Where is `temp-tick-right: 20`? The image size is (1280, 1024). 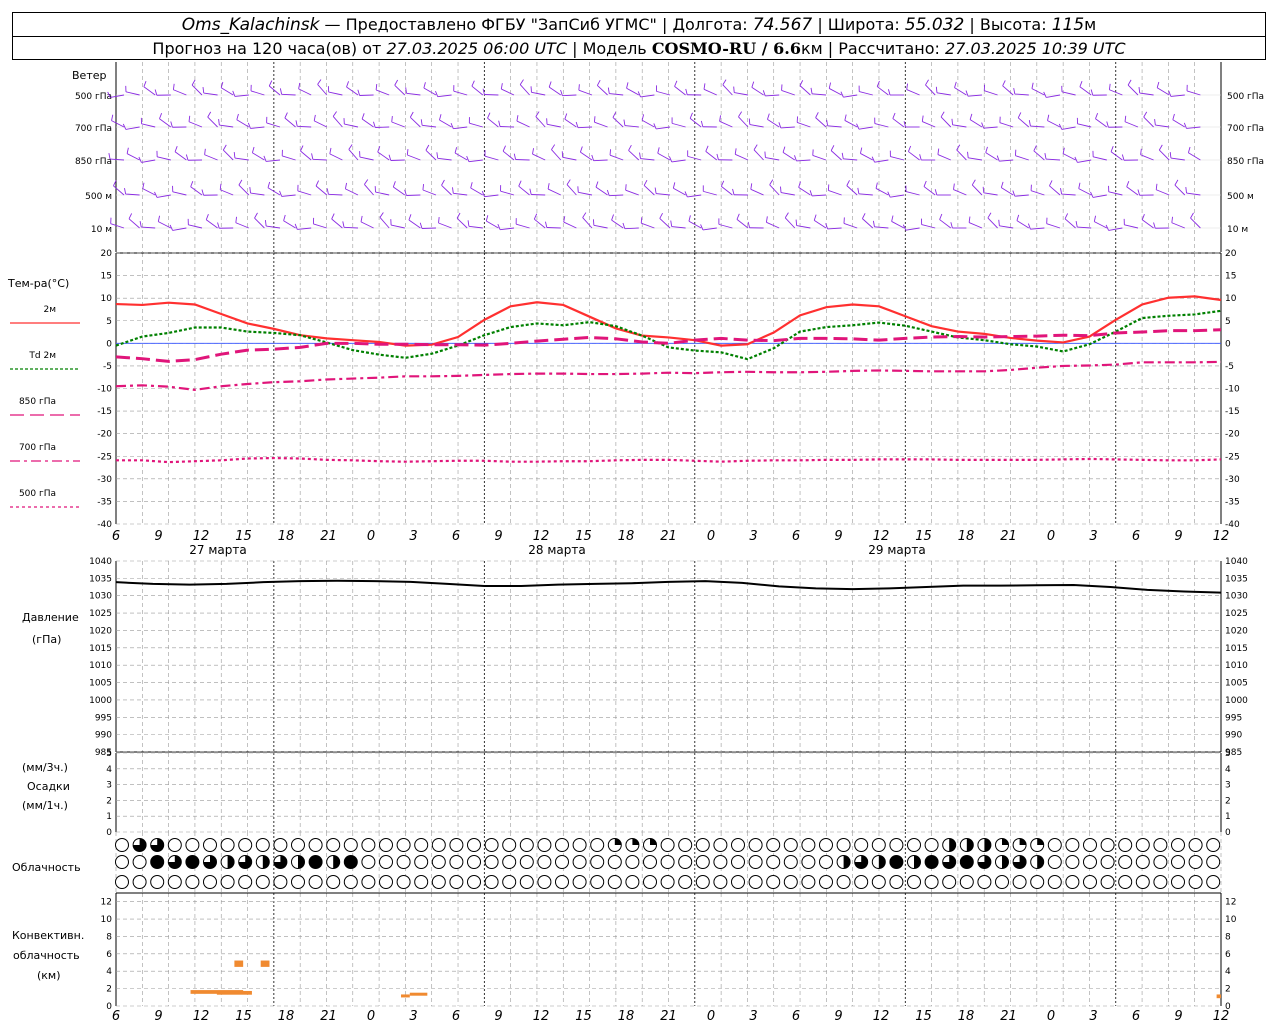 temp-tick-right: 20 is located at coordinates (1231, 254).